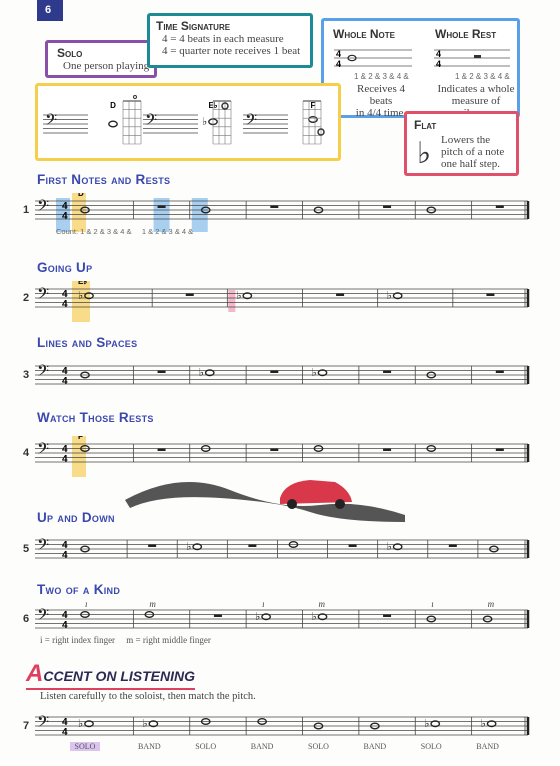 The width and height of the screenshot is (560, 766). Describe the element at coordinates (199, 215) in the screenshot. I see `highlight` at that location.